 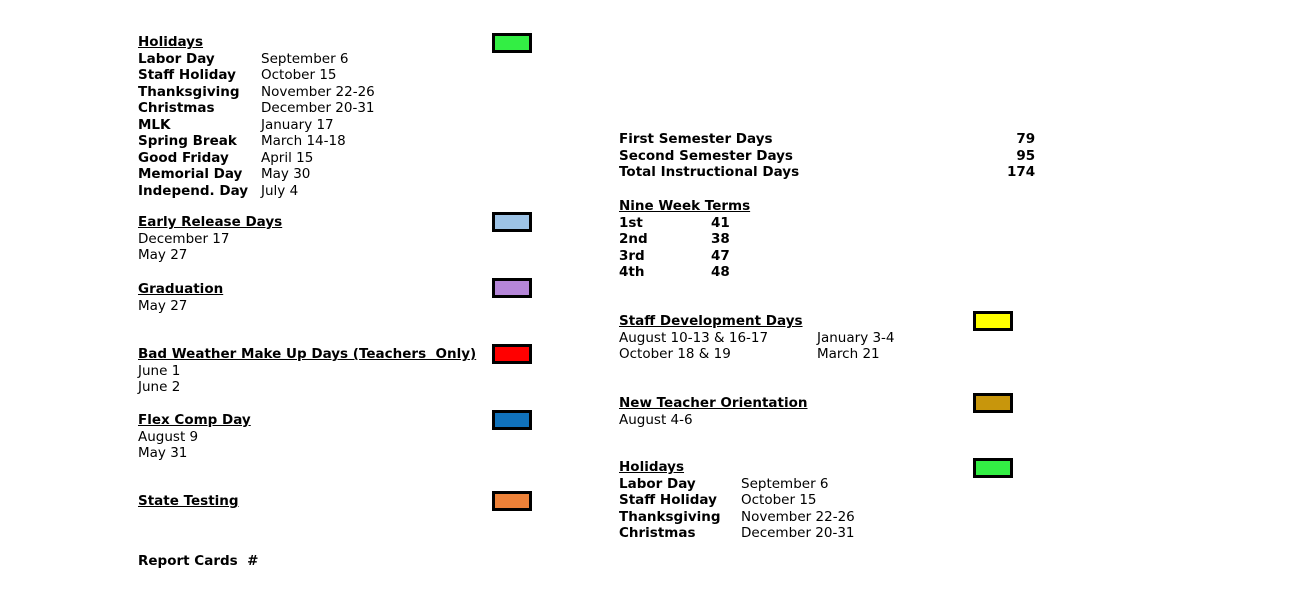 I want to click on report-cards-heading: Report Cards #, so click(x=198, y=561).